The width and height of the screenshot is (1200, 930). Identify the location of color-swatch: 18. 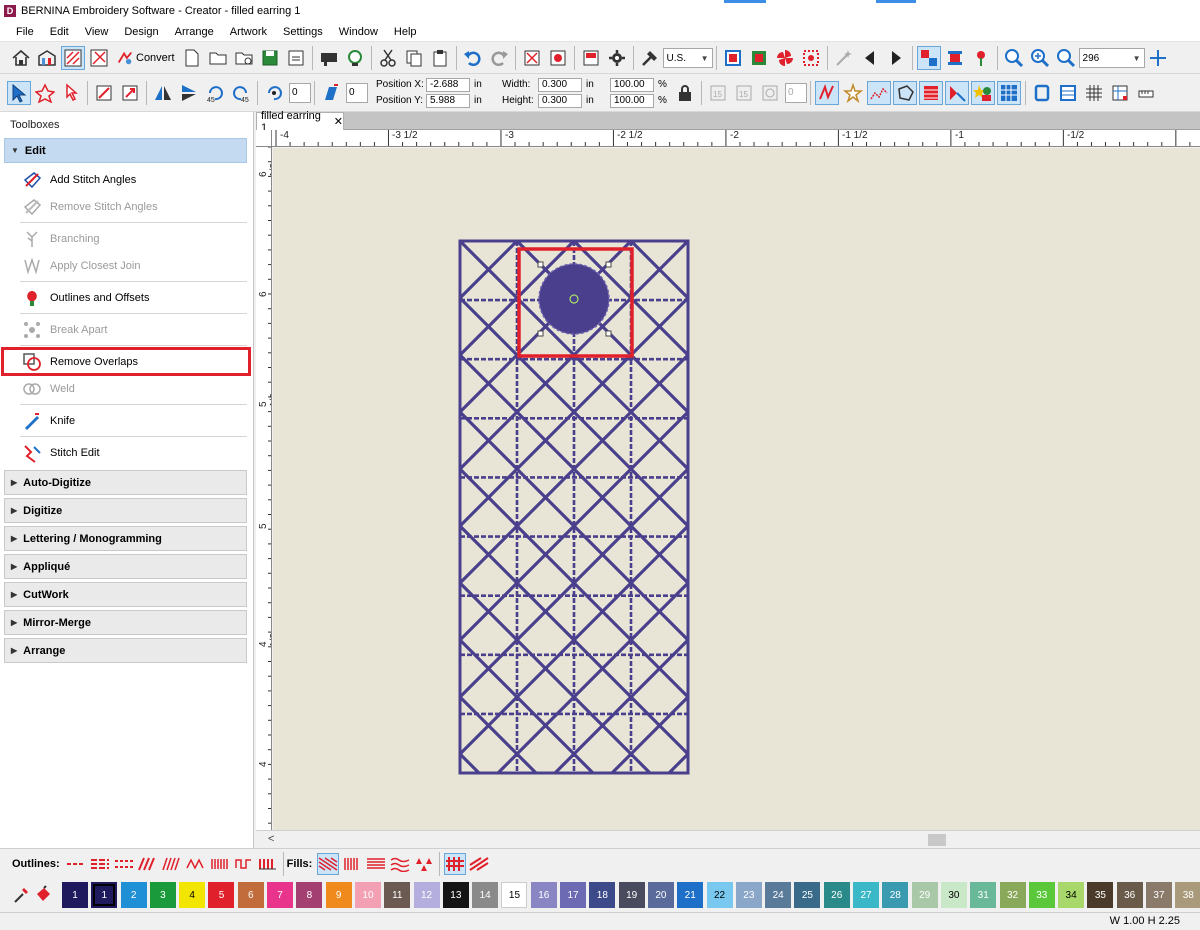
(602, 895).